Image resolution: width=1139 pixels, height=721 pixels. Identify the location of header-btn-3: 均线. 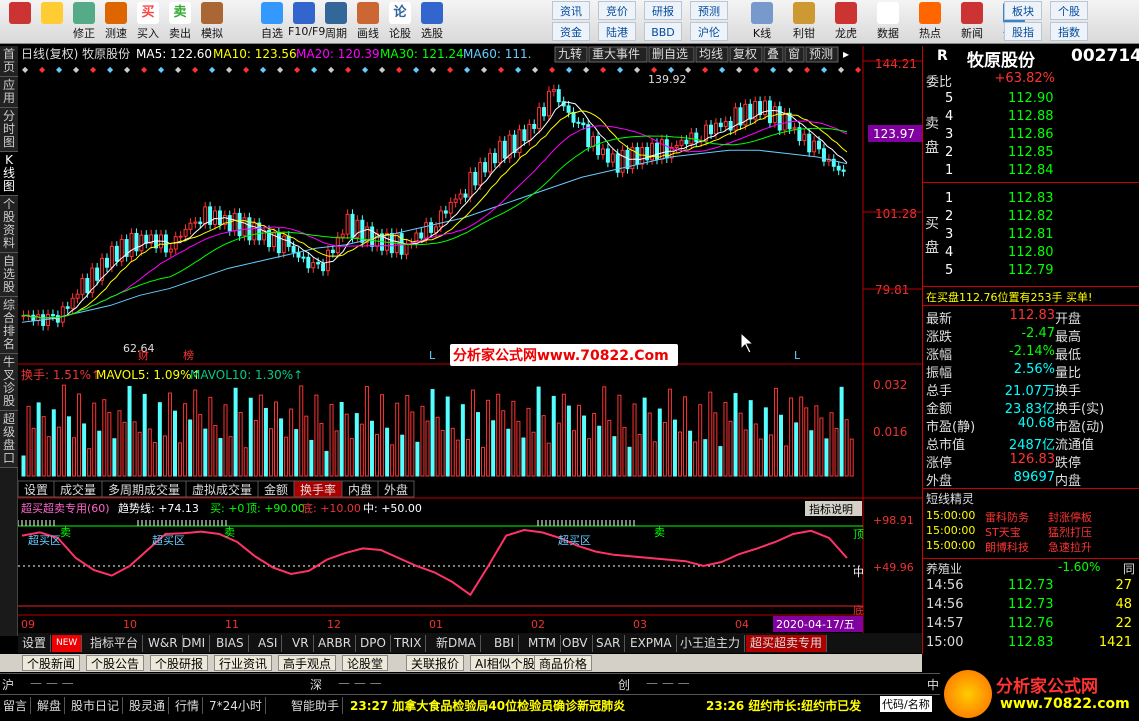
(711, 54).